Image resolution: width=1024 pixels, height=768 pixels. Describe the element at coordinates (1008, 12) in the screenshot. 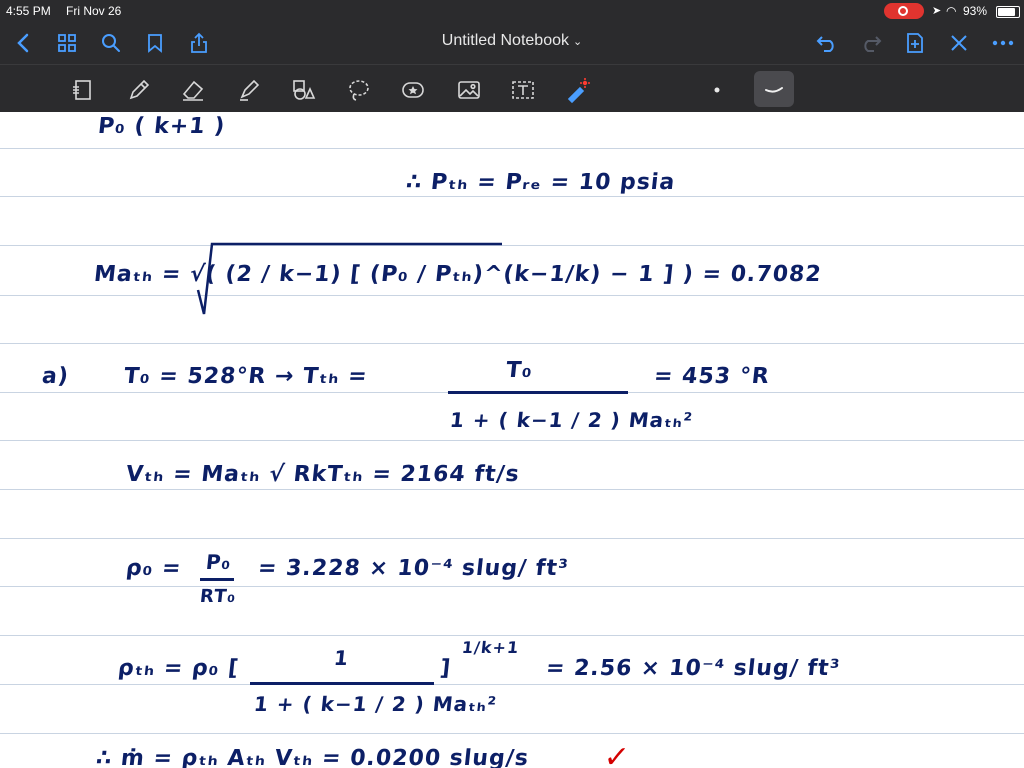

I see `battery-icon` at that location.